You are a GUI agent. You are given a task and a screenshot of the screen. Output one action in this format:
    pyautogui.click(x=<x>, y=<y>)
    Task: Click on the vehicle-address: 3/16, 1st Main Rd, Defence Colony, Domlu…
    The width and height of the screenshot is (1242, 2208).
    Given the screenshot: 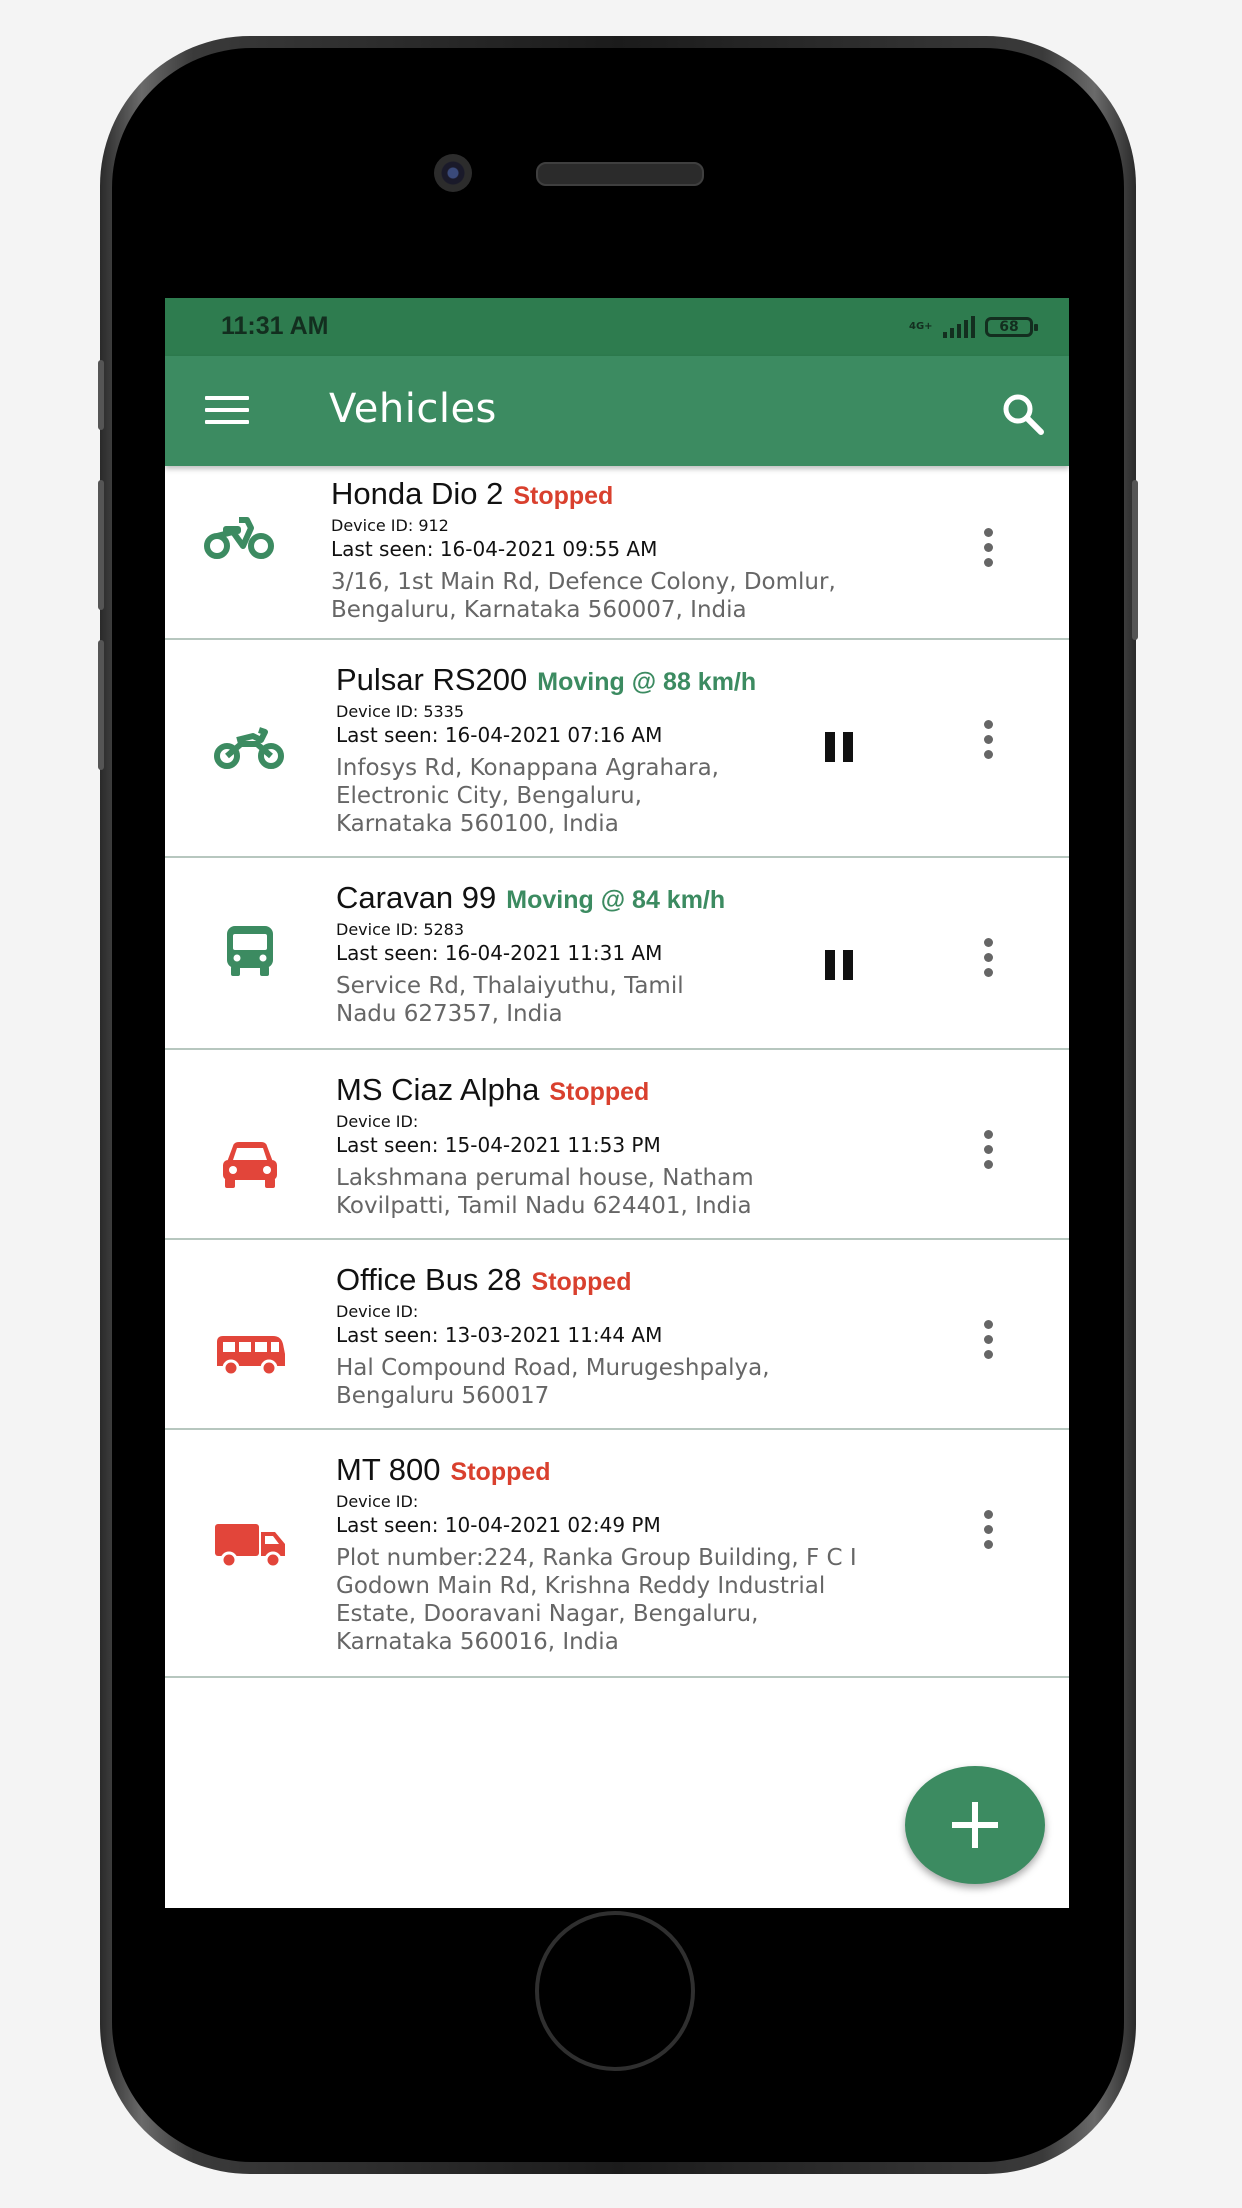 What is the action you would take?
    pyautogui.click(x=583, y=596)
    